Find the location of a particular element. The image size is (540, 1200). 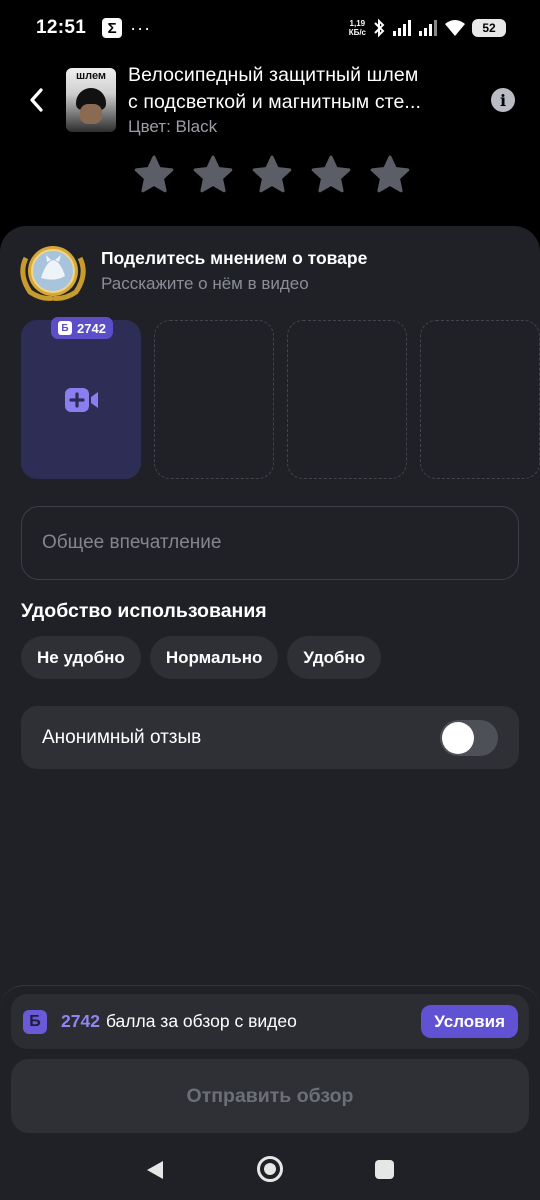

status-bar: 12:51 Σ ··· 1,19 КБ/с 52 is located at coordinates (270, 28).